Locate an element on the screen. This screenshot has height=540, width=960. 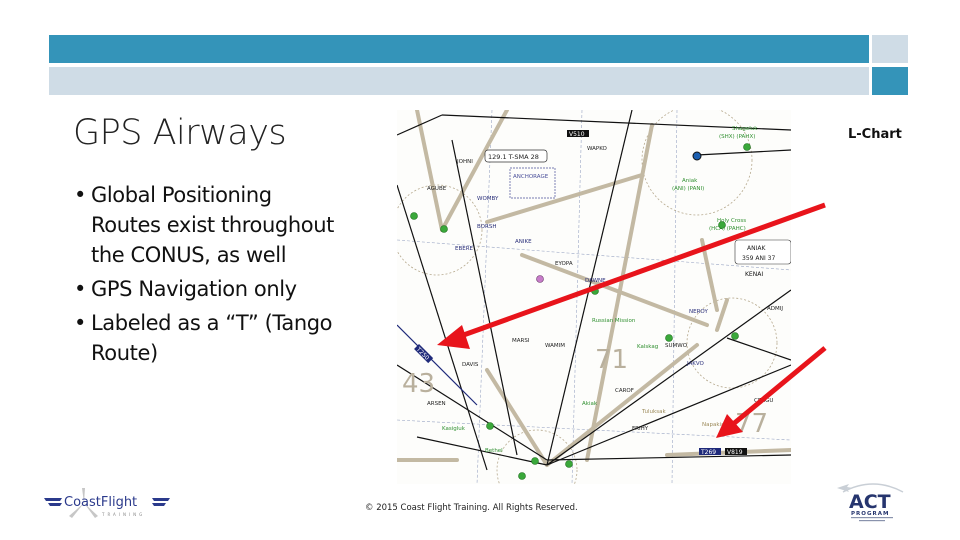
coastflight-wordmark: CoastFlight is located at coordinates (100, 502).